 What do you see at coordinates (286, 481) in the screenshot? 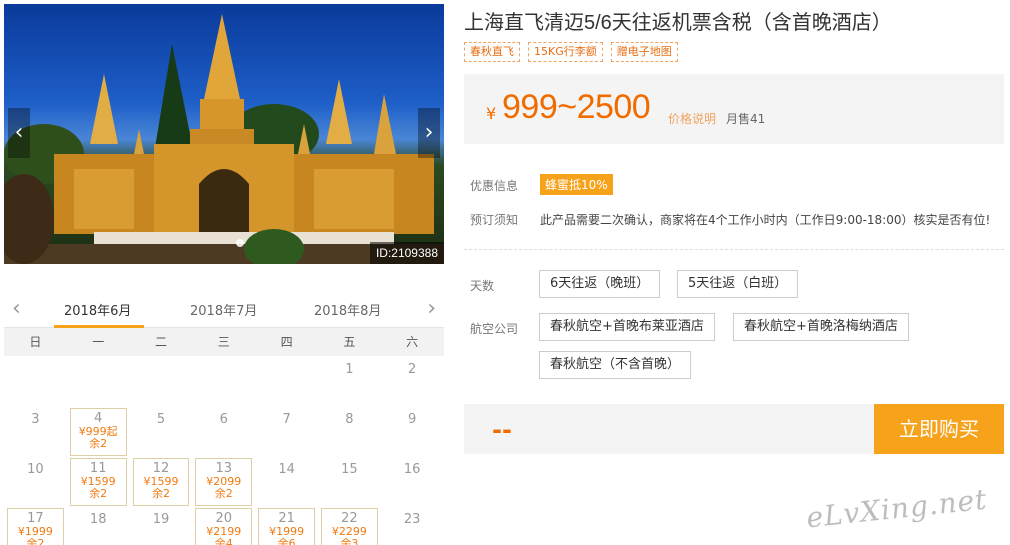
I see `calendar-day: 14` at bounding box center [286, 481].